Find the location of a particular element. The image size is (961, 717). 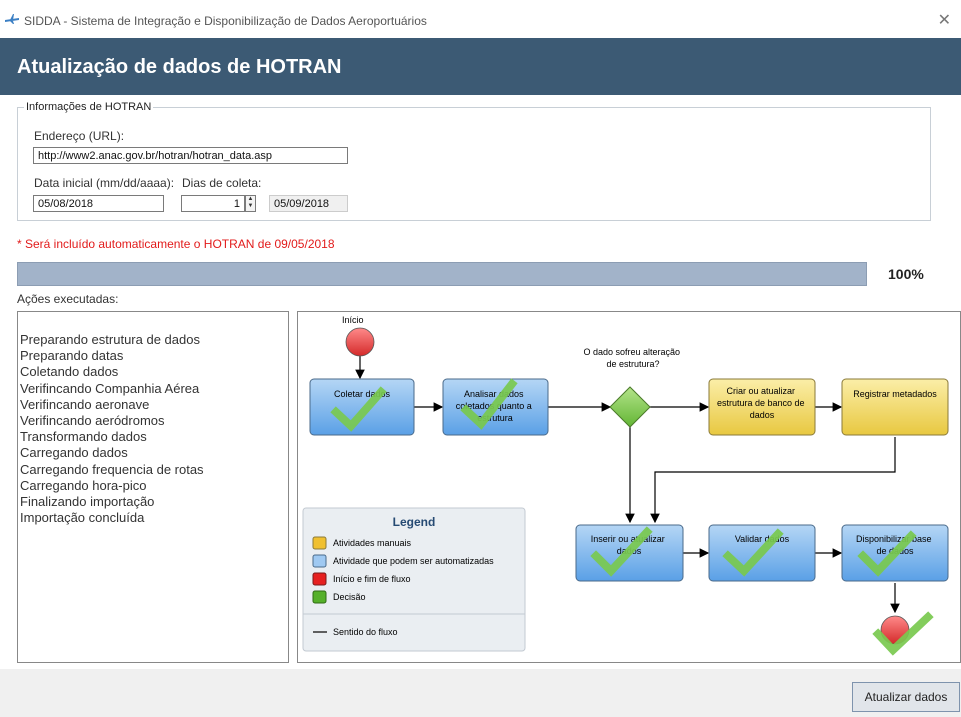

decision-line-1: O dado sofreu alteração is located at coordinates (631, 352).